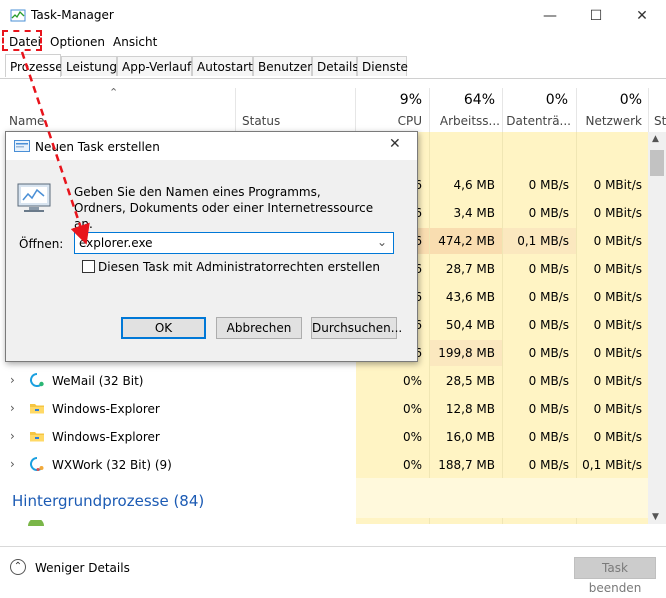 The width and height of the screenshot is (666, 598). Describe the element at coordinates (55, 148) in the screenshot. I see `annotation-arrow` at that location.